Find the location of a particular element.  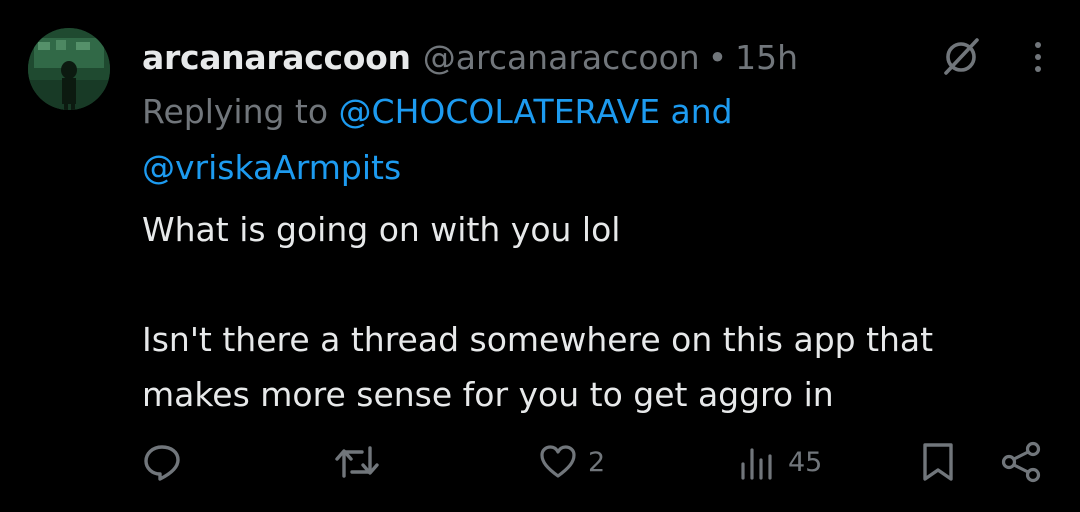

avatar-image is located at coordinates (69, 69).